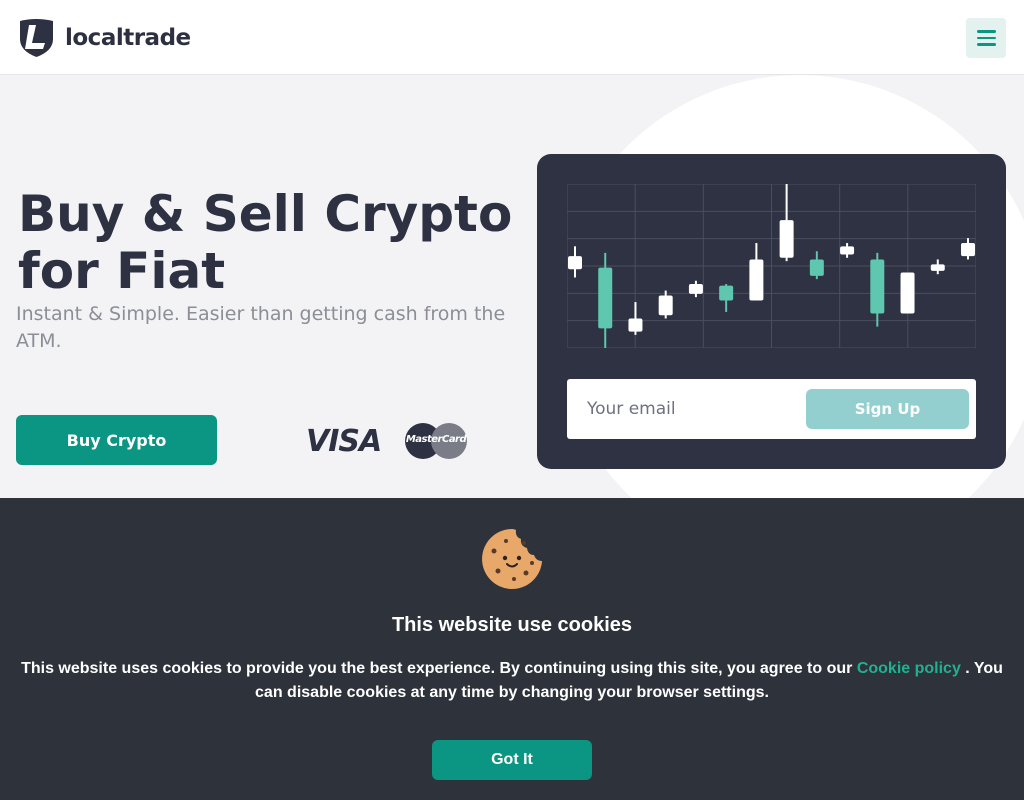 This screenshot has width=1024, height=800. I want to click on cookie-policy-link: Cookie policy, so click(909, 668).